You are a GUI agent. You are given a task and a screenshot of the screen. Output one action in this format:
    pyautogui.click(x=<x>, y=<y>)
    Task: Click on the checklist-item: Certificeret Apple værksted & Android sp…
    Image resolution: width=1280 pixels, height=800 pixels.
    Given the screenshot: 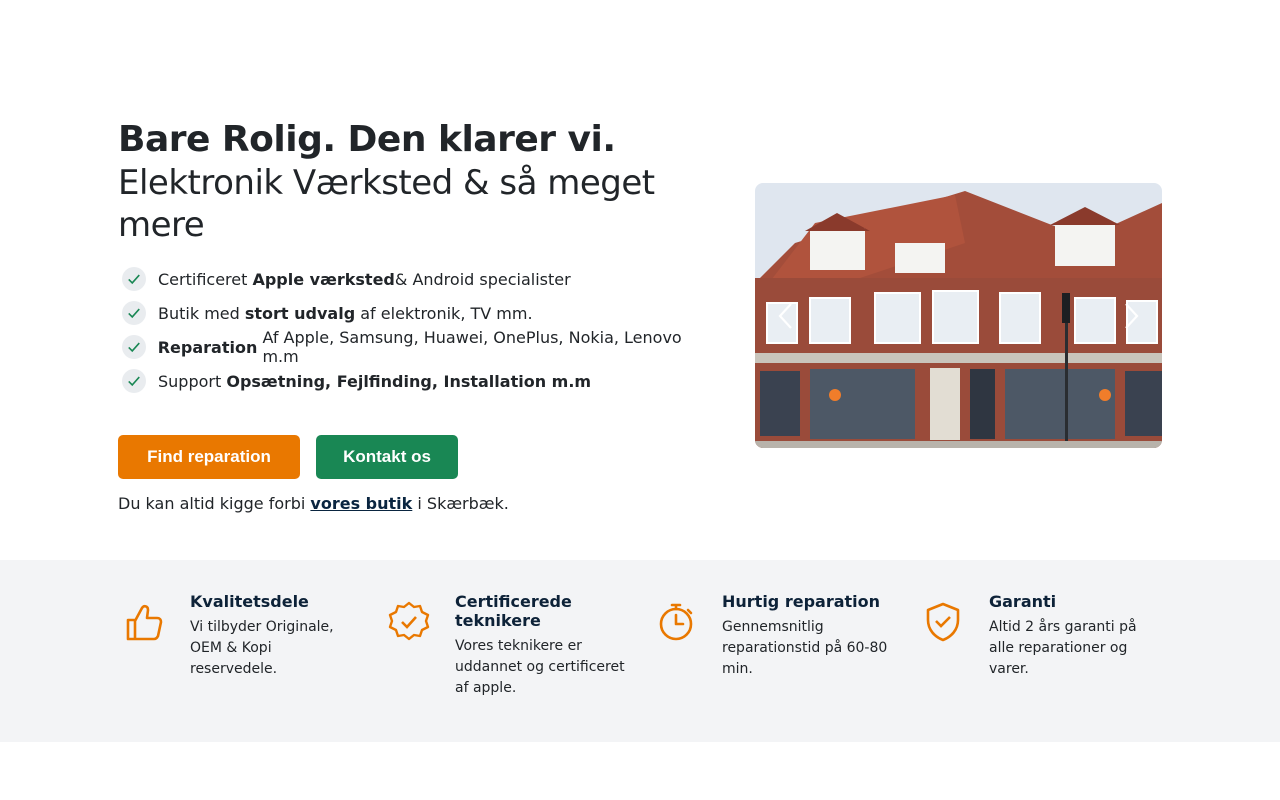 What is the action you would take?
    pyautogui.click(x=418, y=279)
    